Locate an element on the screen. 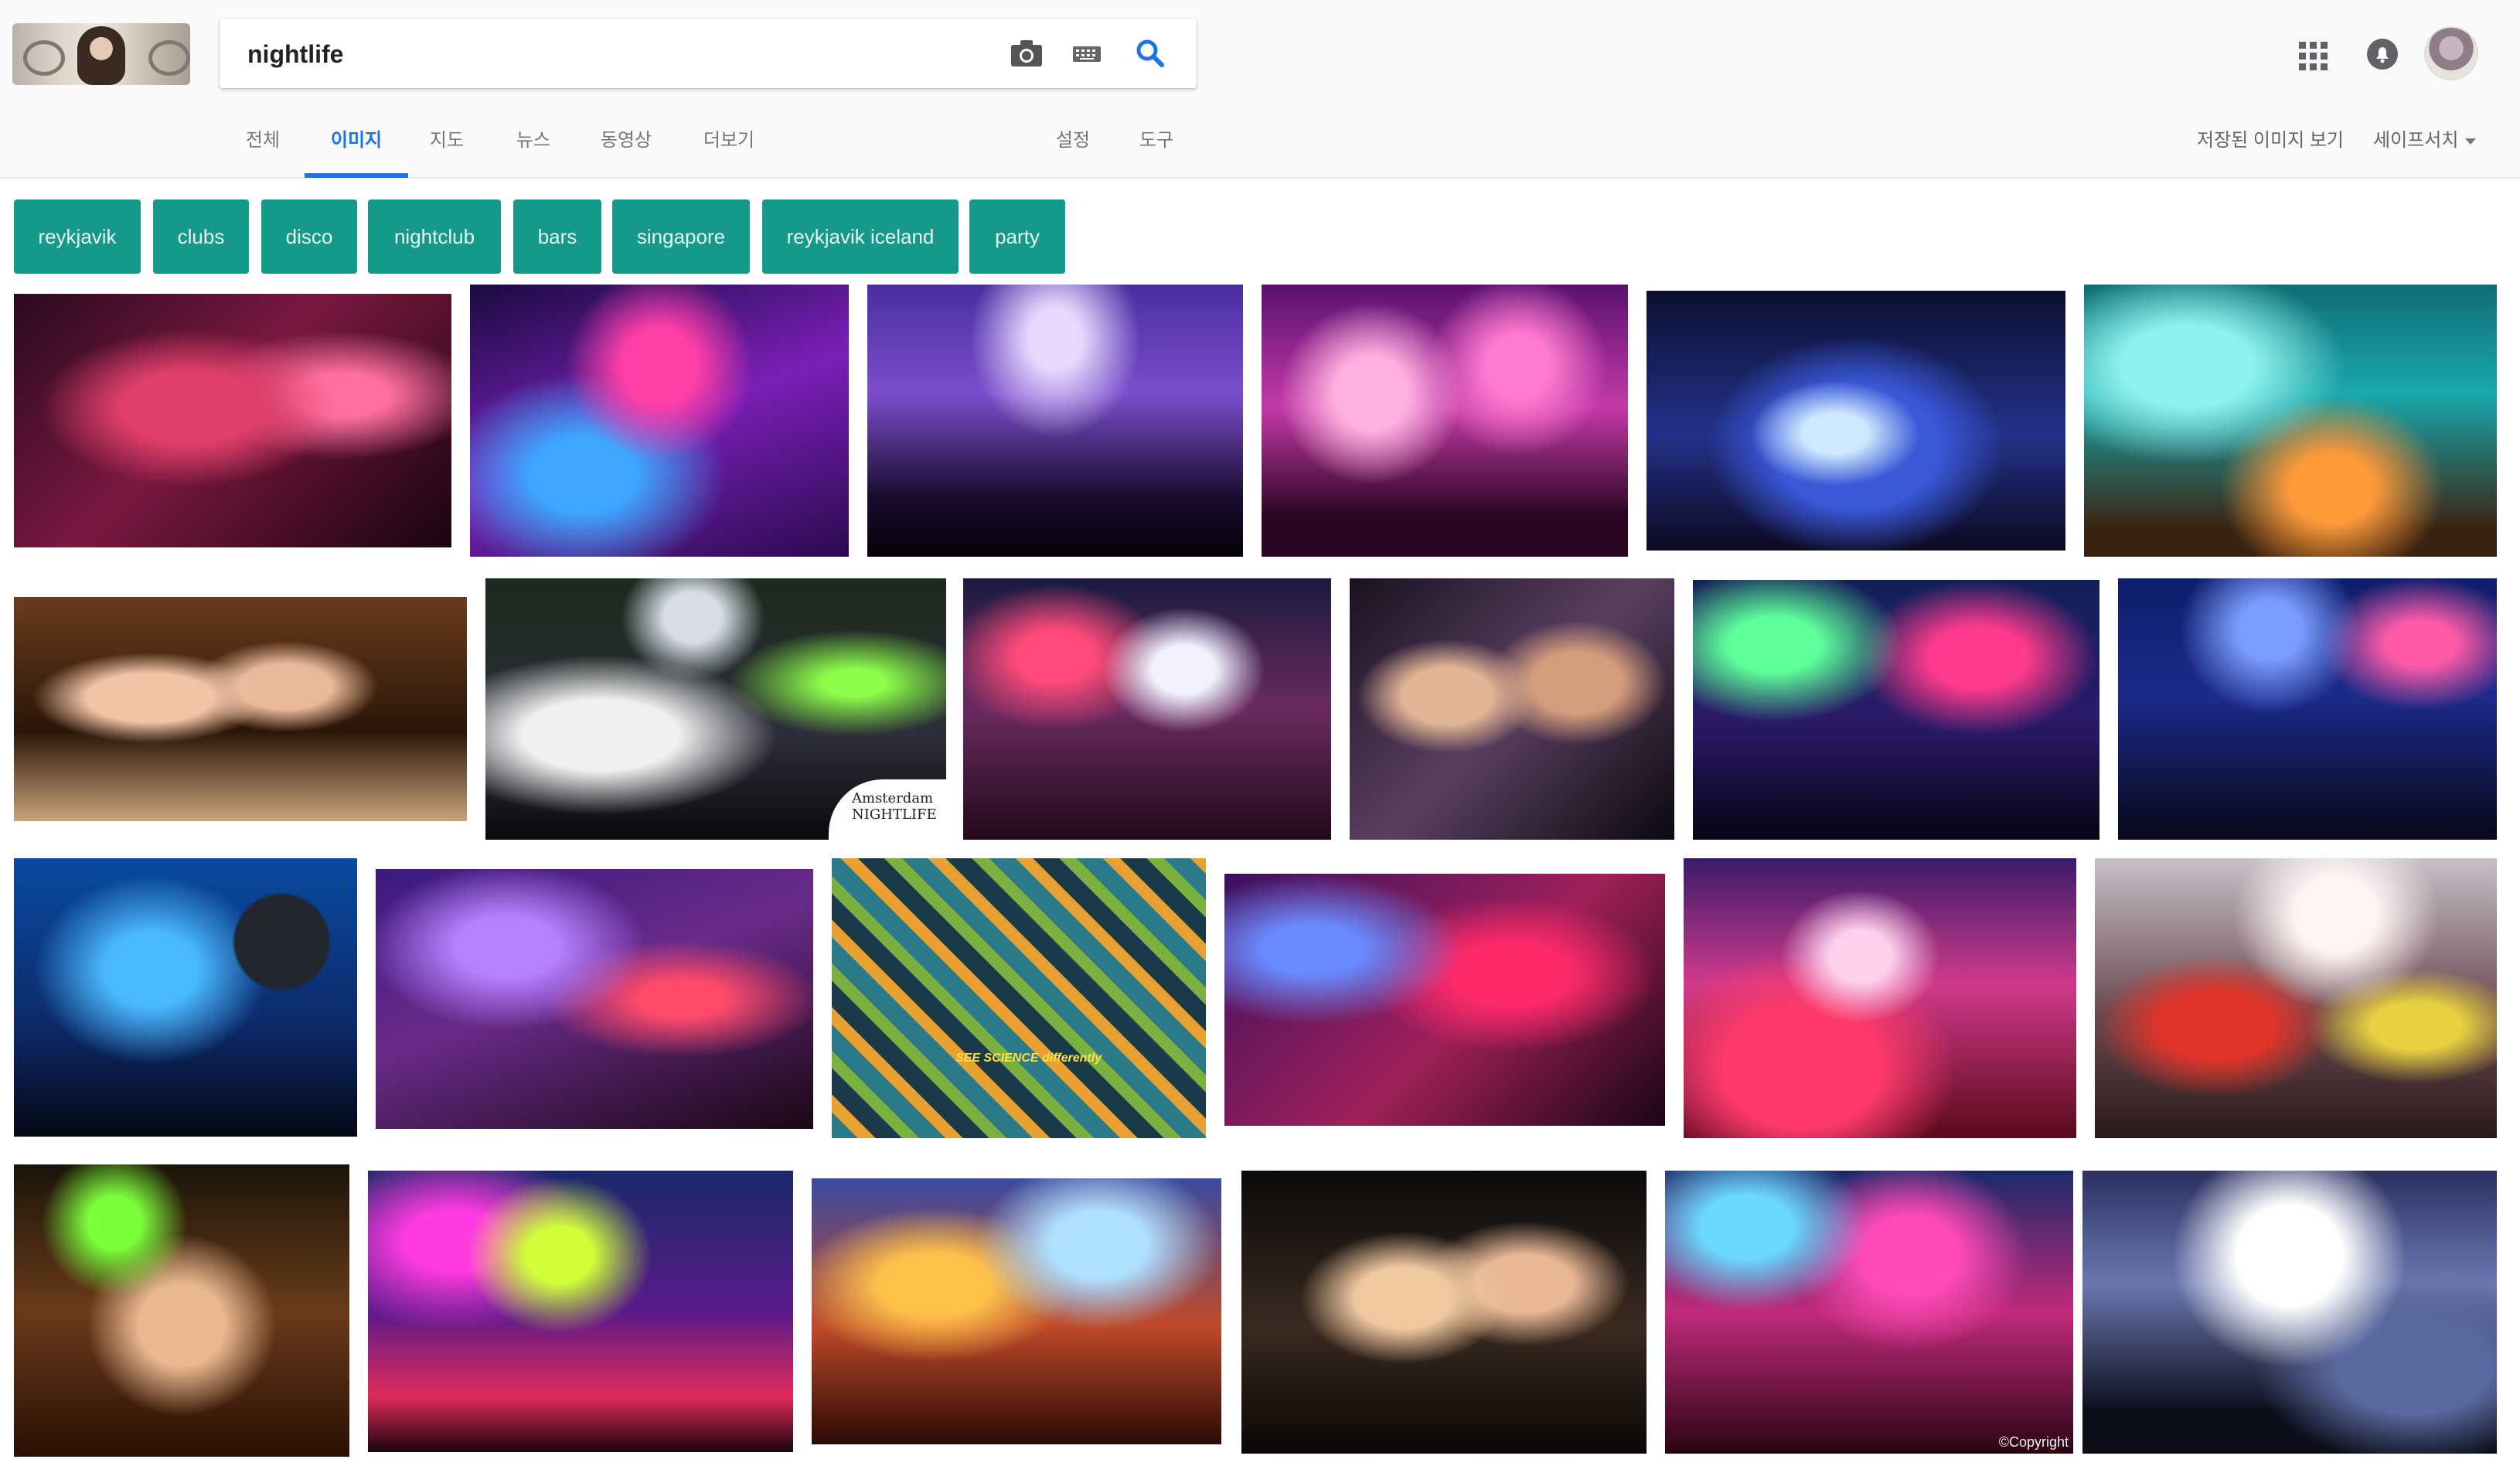 This screenshot has height=1466, width=2520. caret-down-icon is located at coordinates (2471, 141).